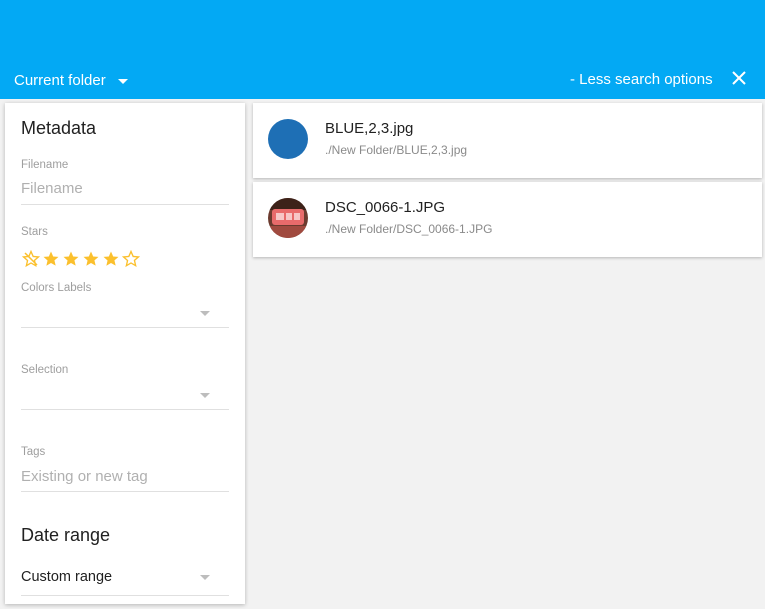 The height and width of the screenshot is (609, 765). What do you see at coordinates (125, 595) in the screenshot?
I see `date-range-underline` at bounding box center [125, 595].